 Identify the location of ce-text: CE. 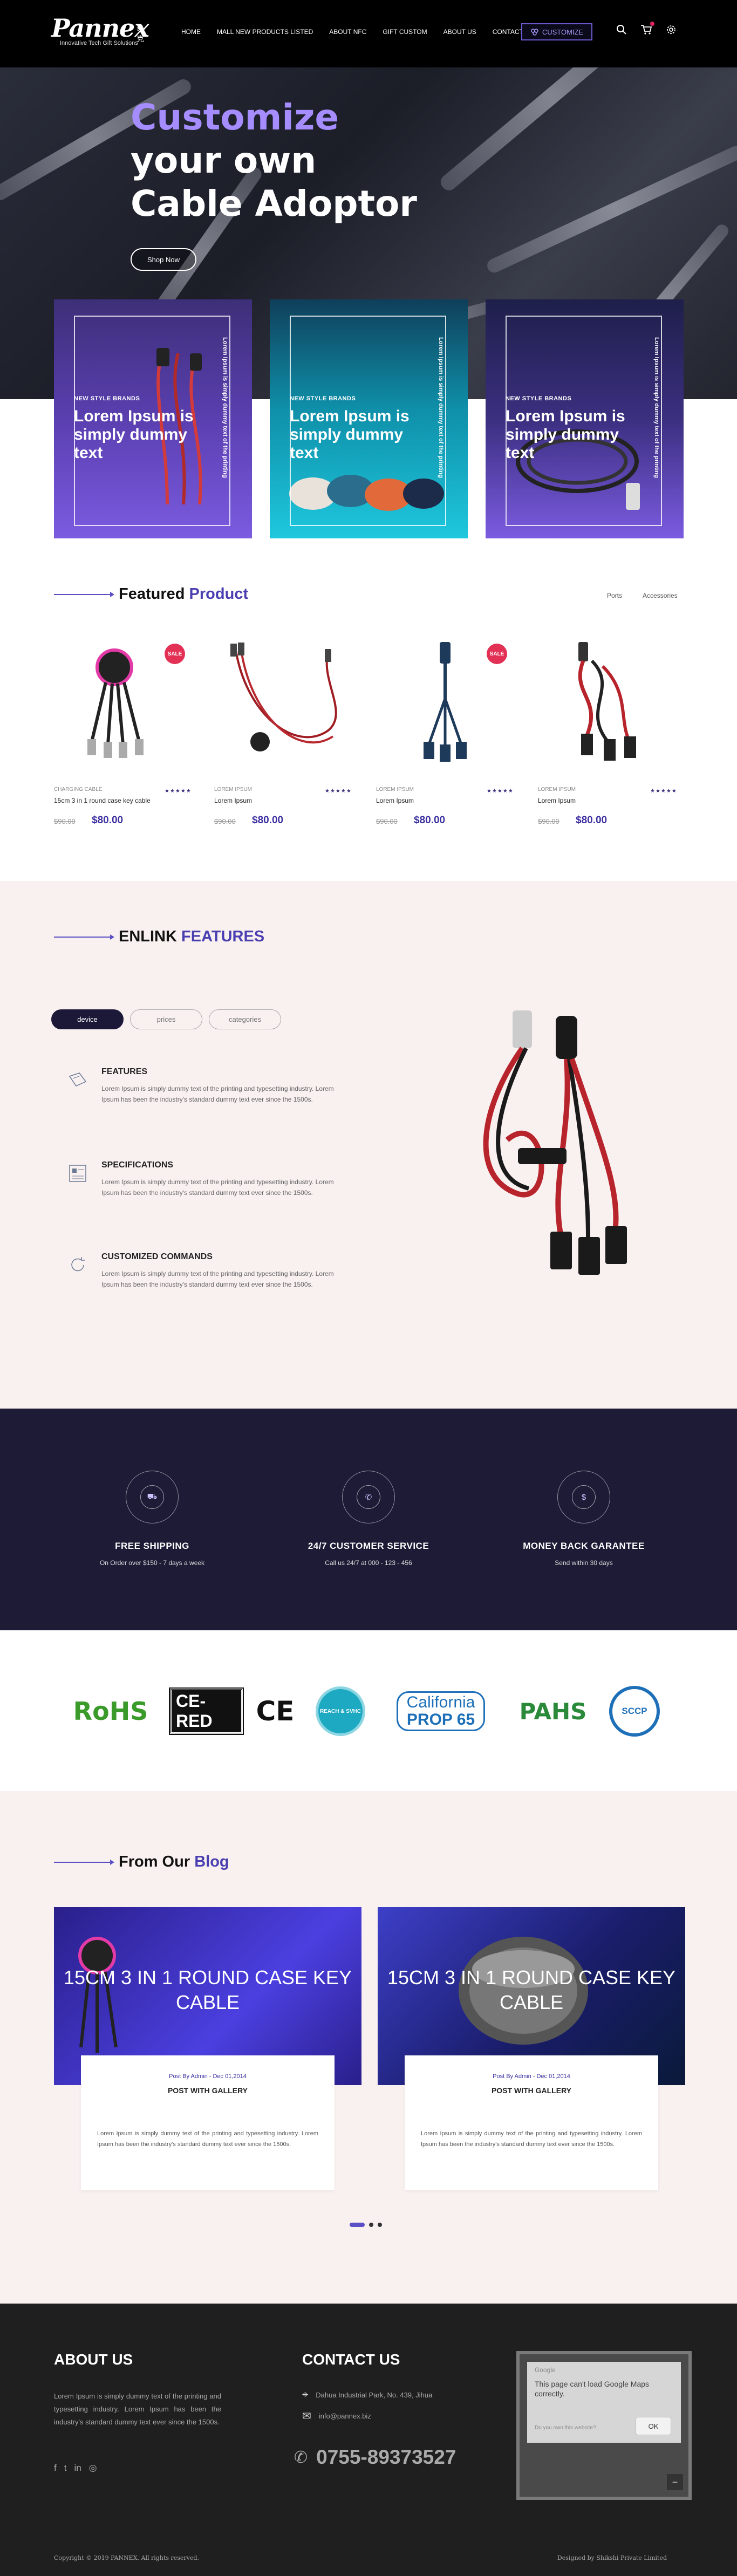
(275, 1711).